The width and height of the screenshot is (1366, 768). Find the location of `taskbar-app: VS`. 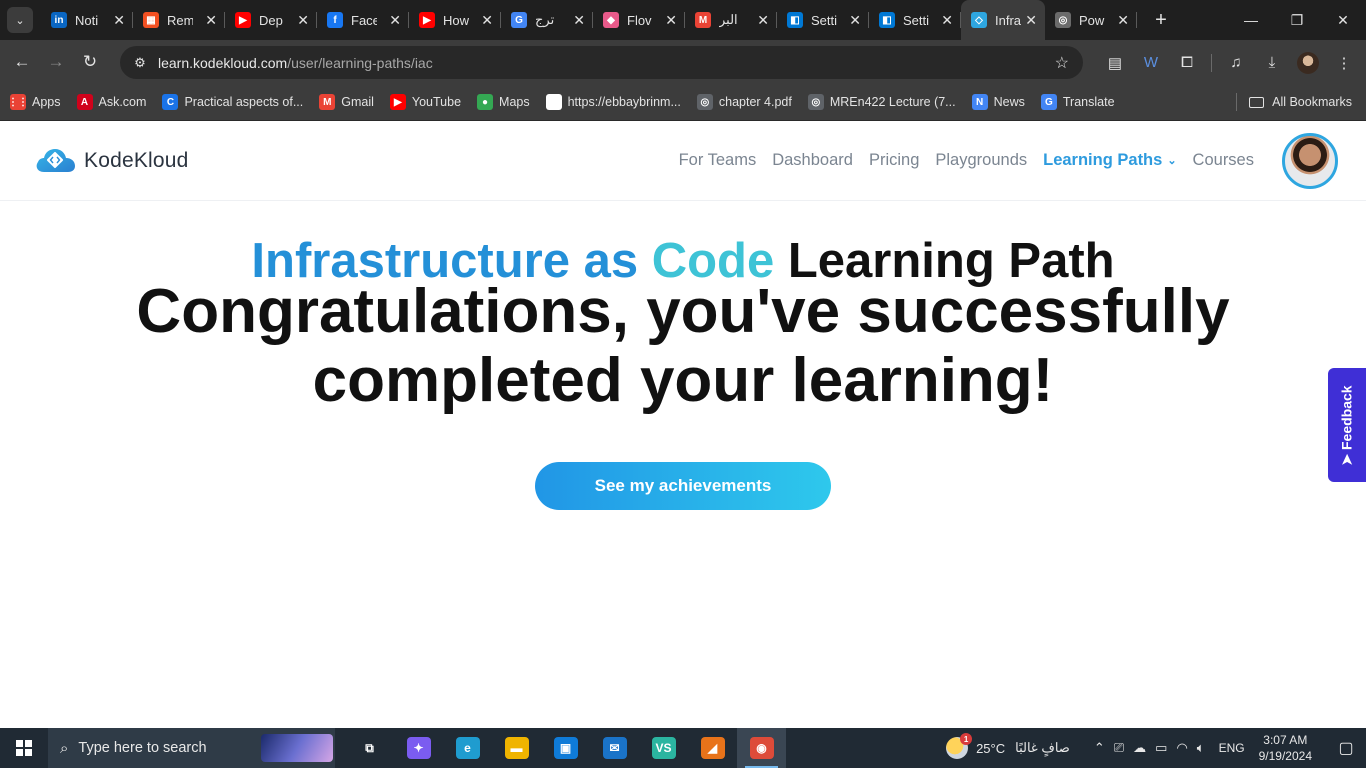

taskbar-app: VS is located at coordinates (663, 748).